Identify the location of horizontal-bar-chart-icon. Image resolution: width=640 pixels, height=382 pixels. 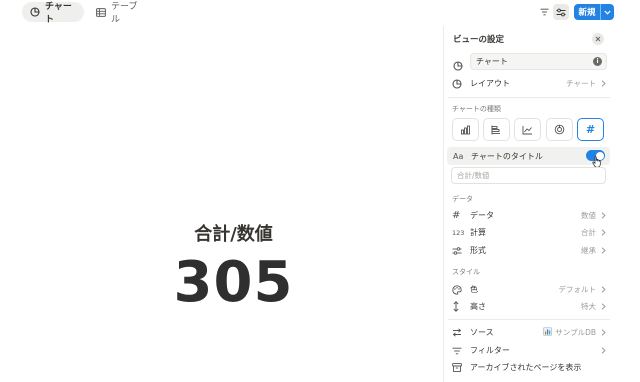
(495, 129).